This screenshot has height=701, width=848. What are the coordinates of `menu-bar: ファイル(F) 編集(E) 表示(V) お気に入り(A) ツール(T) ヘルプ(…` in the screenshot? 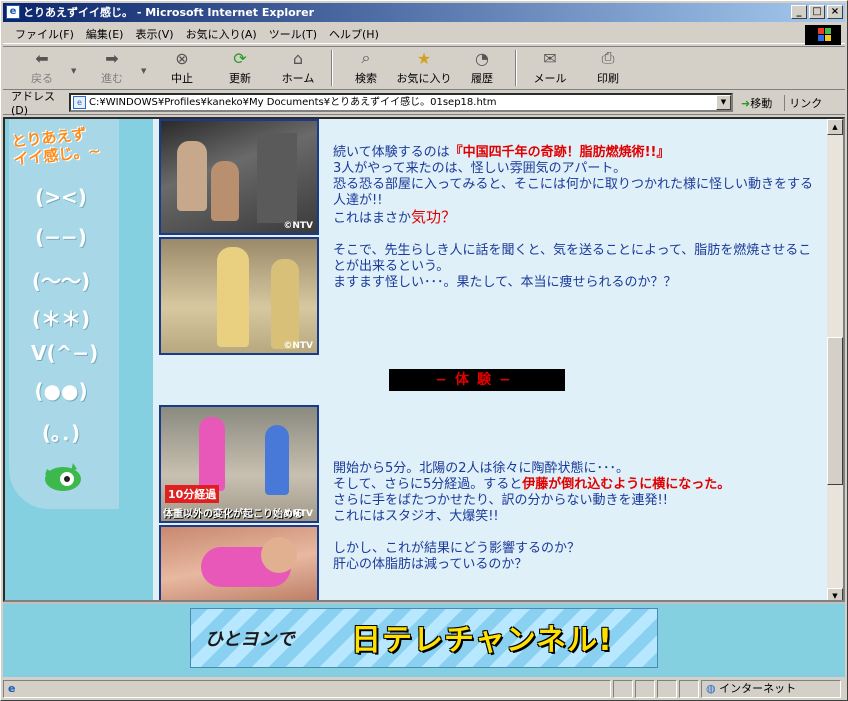 It's located at (424, 34).